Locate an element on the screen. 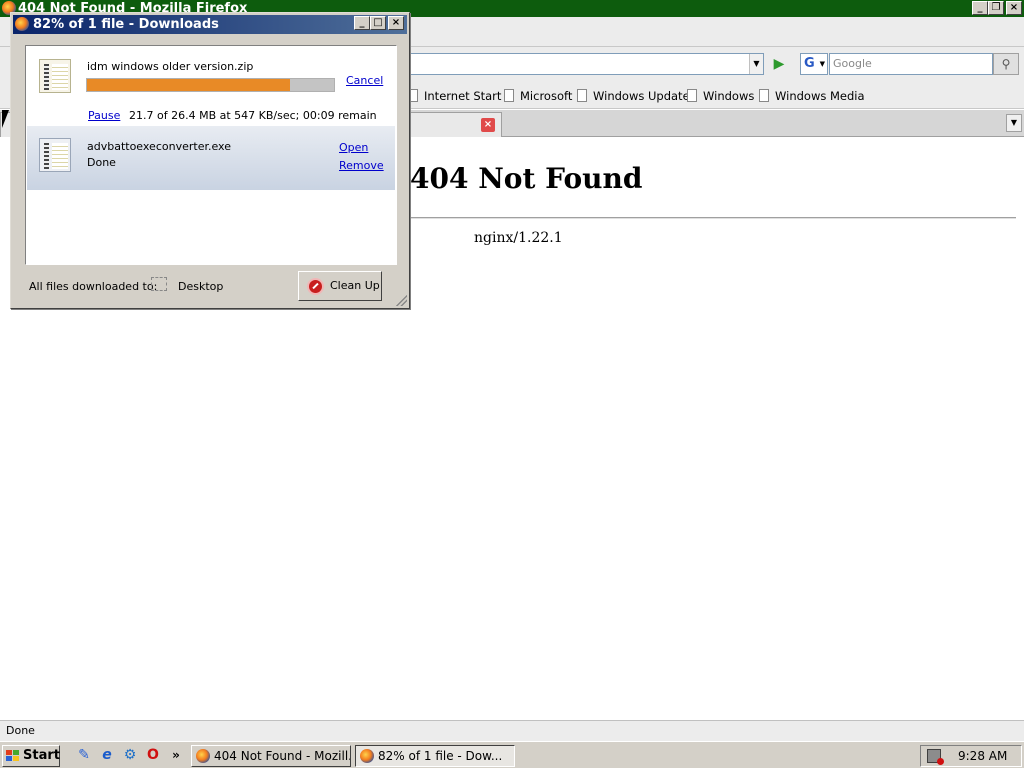 This screenshot has width=1024, height=768. quicklaunch-overflow-icon: » is located at coordinates (176, 755).